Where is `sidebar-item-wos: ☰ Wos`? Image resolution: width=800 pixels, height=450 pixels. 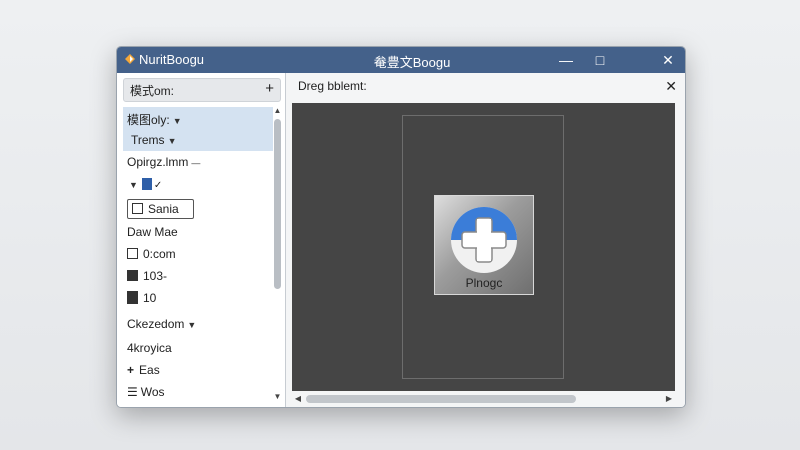 sidebar-item-wos: ☰ Wos is located at coordinates (198, 392).